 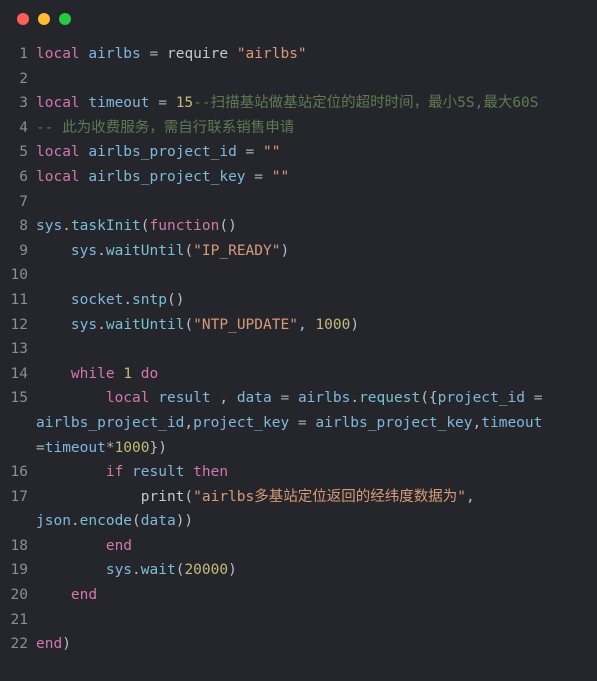 What do you see at coordinates (245, 324) in the screenshot?
I see `token-str: "NTP_UPDATE"` at bounding box center [245, 324].